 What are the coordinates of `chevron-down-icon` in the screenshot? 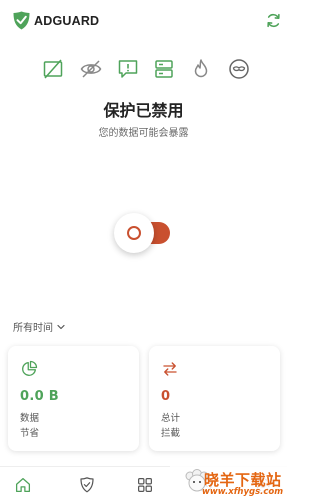 It's located at (61, 326).